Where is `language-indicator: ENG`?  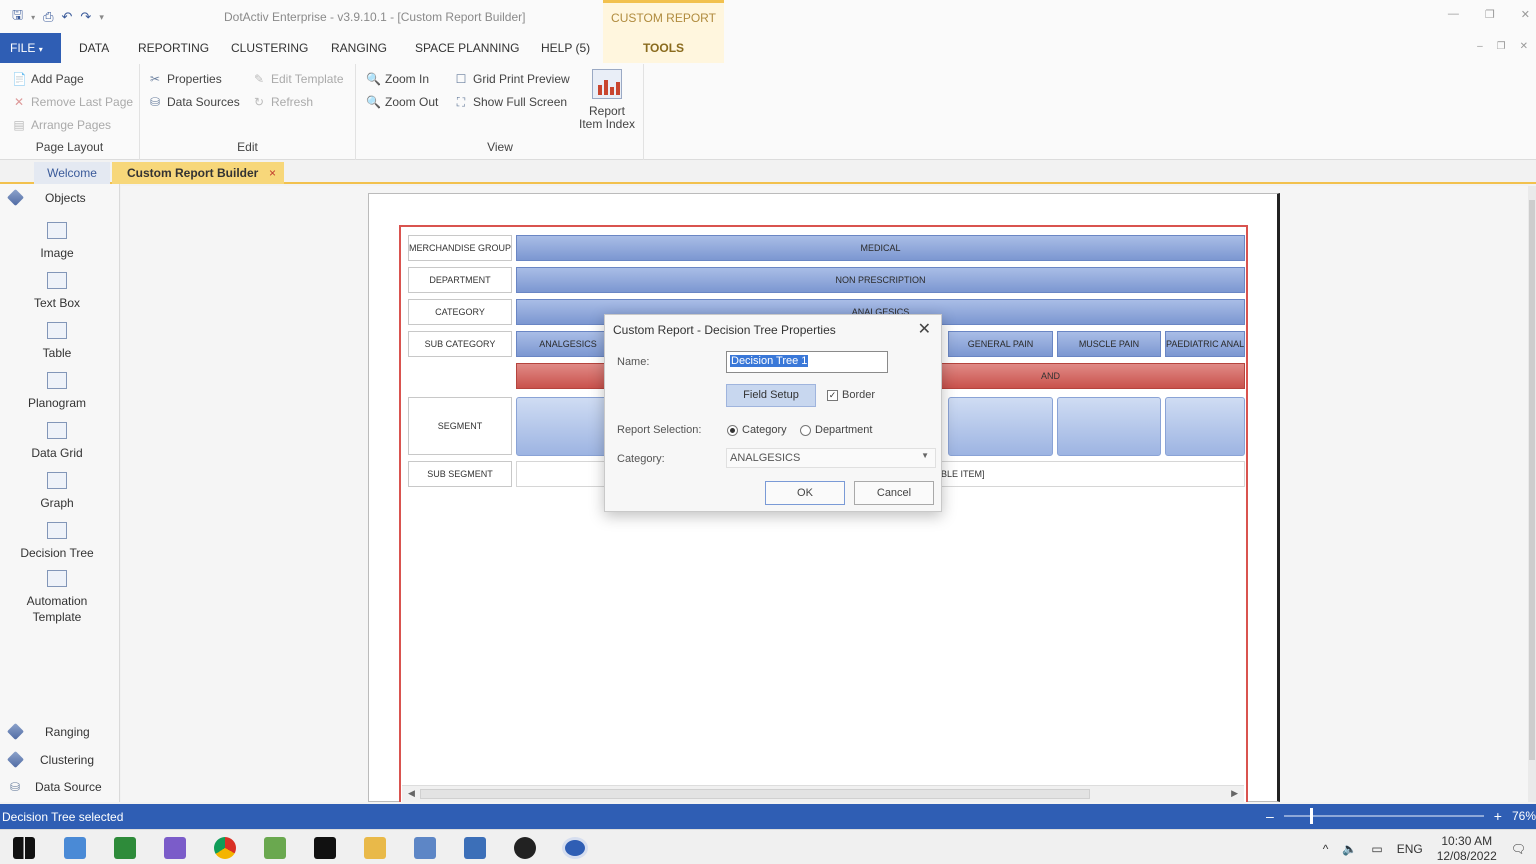 language-indicator: ENG is located at coordinates (1410, 849).